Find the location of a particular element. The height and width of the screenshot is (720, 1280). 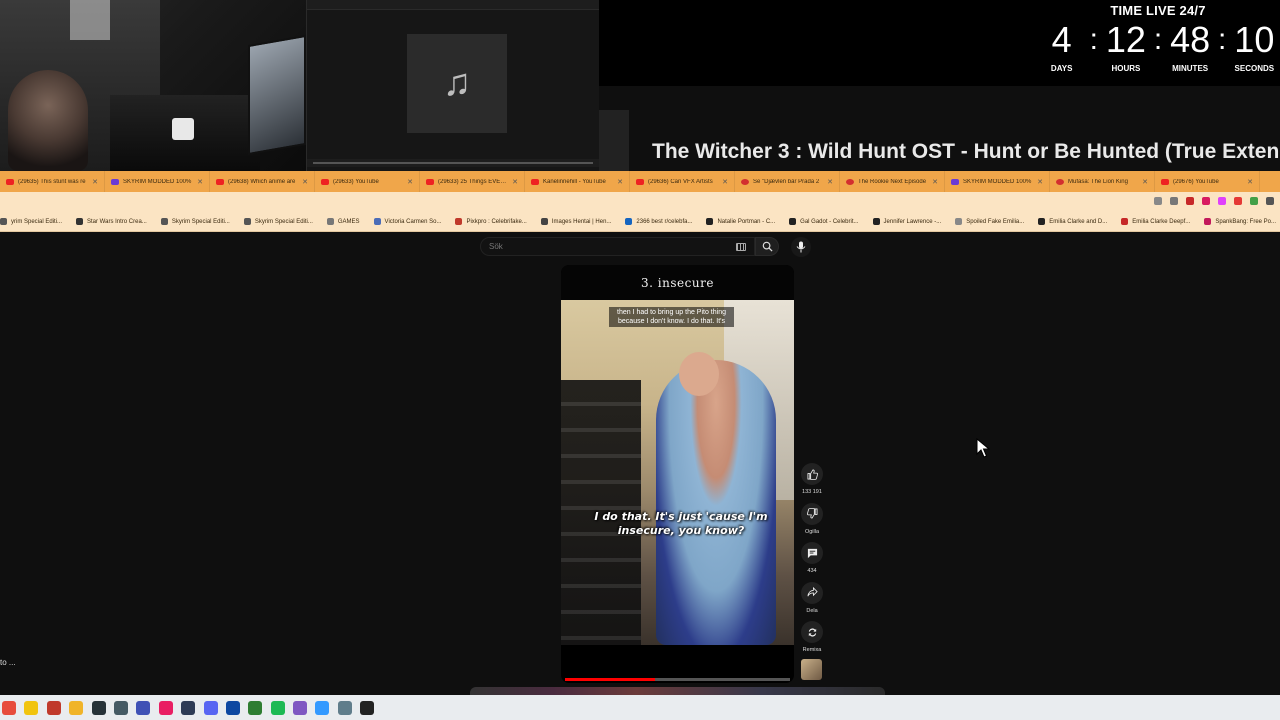

browser-tab: Se "Djævlen bär Prada 2 ✕ is located at coordinates (787, 181).